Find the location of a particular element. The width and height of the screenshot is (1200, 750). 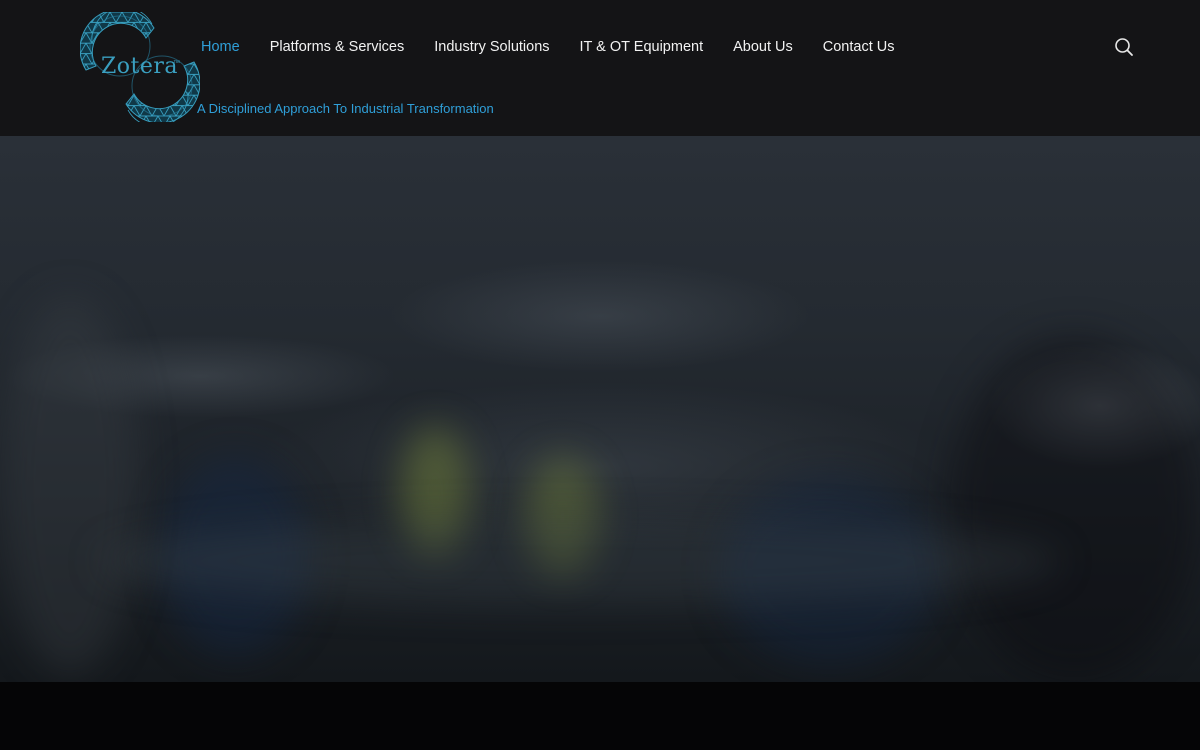

brand-trademark: ™ is located at coordinates (176, 63).